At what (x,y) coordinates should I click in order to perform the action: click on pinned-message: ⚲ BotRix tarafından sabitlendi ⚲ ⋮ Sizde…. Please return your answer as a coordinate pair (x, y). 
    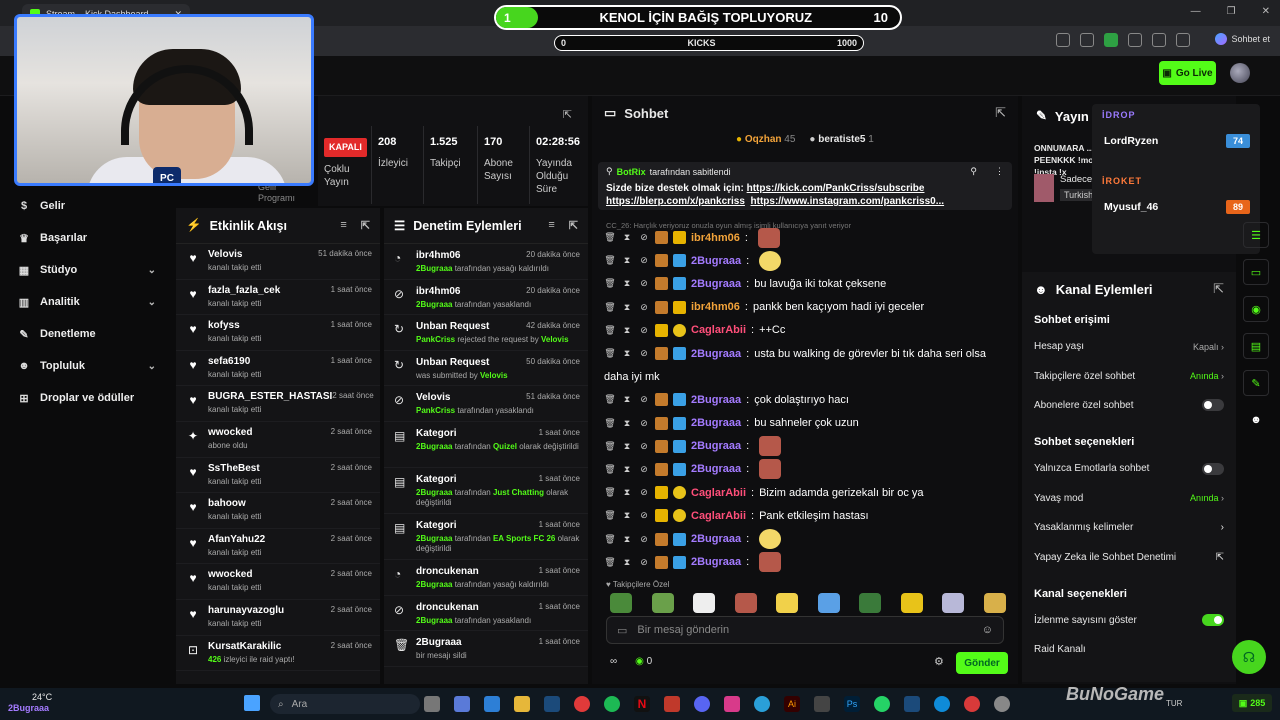
    Looking at the image, I should click on (805, 186).